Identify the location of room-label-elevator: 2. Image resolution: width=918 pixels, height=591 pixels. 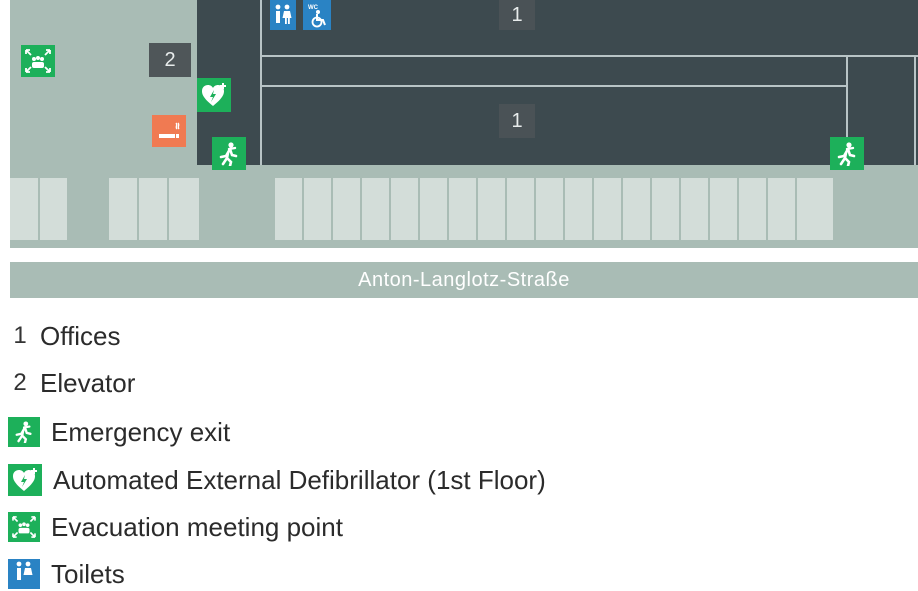
(170, 60).